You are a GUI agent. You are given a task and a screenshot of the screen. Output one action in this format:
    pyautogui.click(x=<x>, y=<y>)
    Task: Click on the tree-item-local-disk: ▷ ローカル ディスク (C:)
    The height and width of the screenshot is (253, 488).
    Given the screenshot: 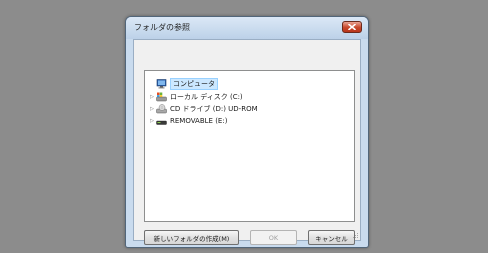 What is the action you would take?
    pyautogui.click(x=195, y=97)
    